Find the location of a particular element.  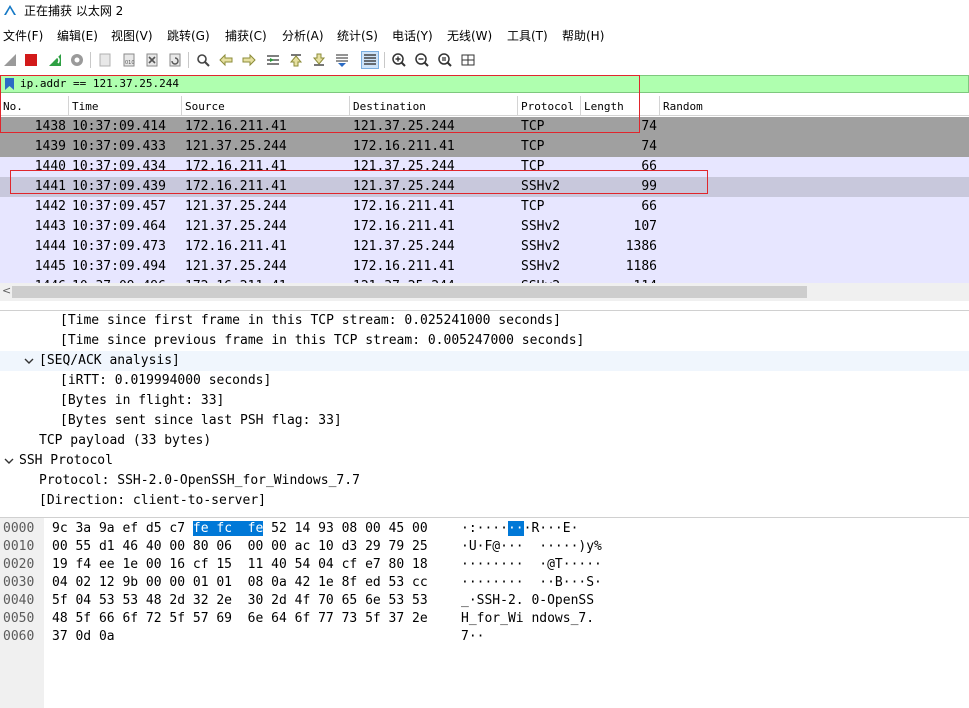

hex-bytes: 37 0d 0a is located at coordinates (83, 636).